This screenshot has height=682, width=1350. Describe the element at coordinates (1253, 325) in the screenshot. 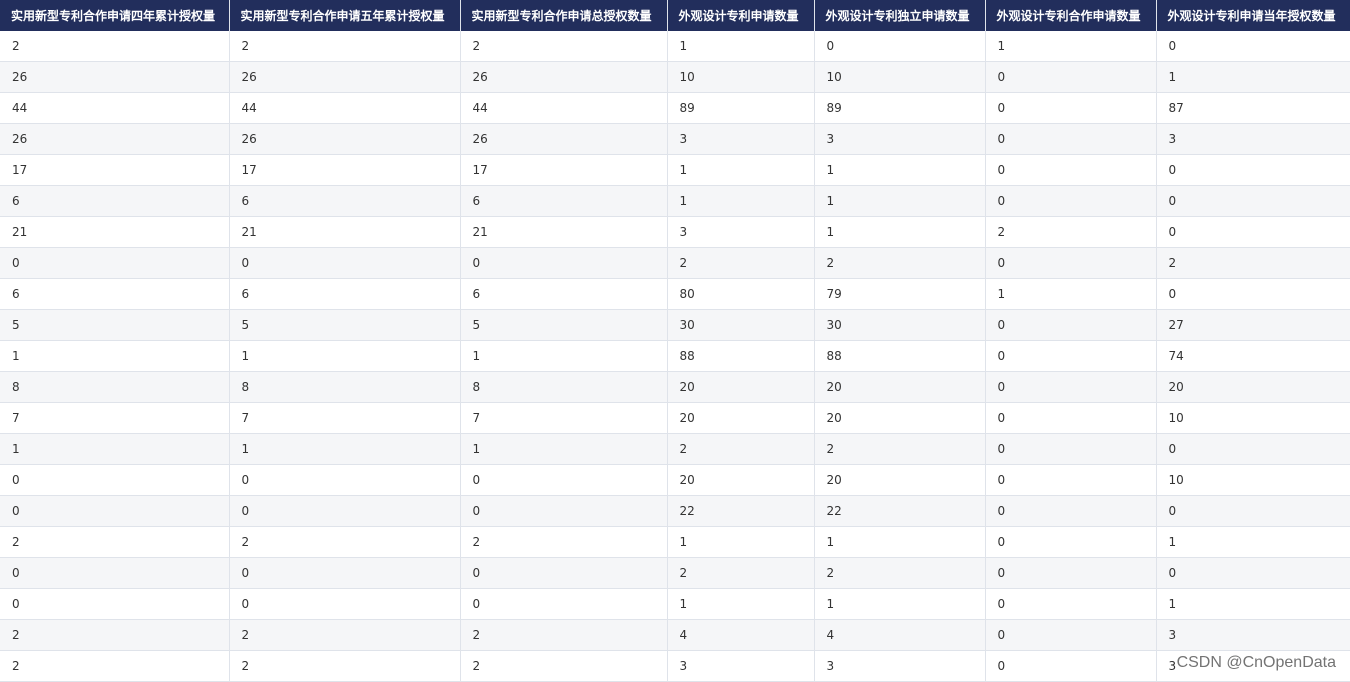

I see `table-cell: 27` at that location.